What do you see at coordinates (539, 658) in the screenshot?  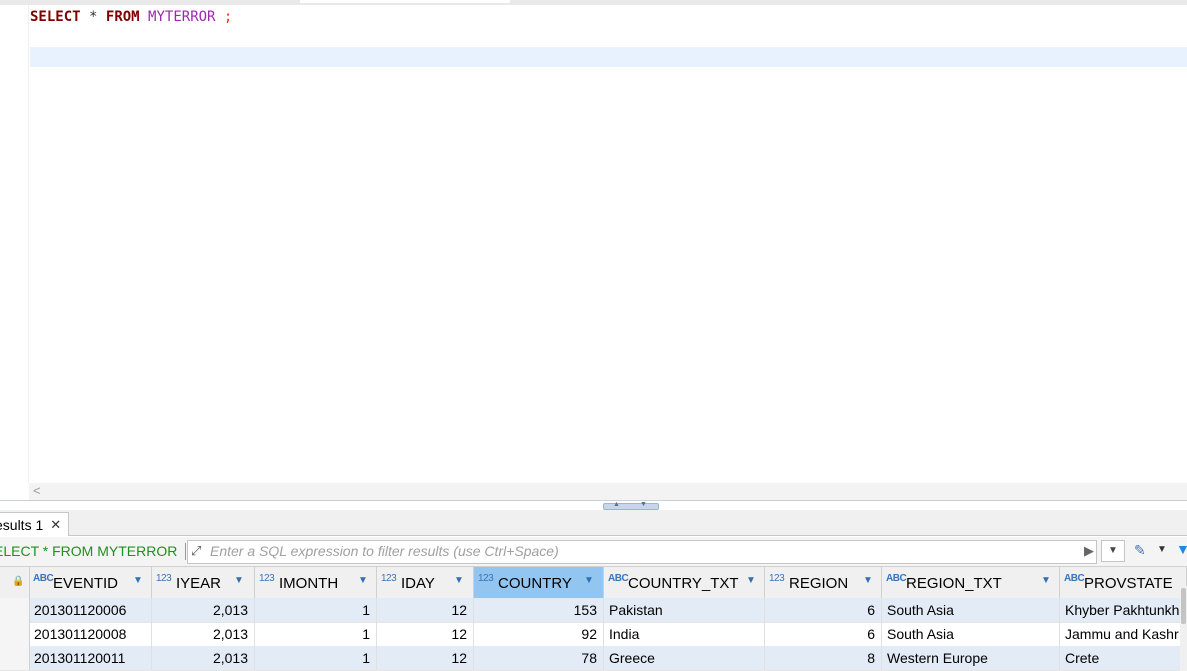 I see `table-cell: 78` at bounding box center [539, 658].